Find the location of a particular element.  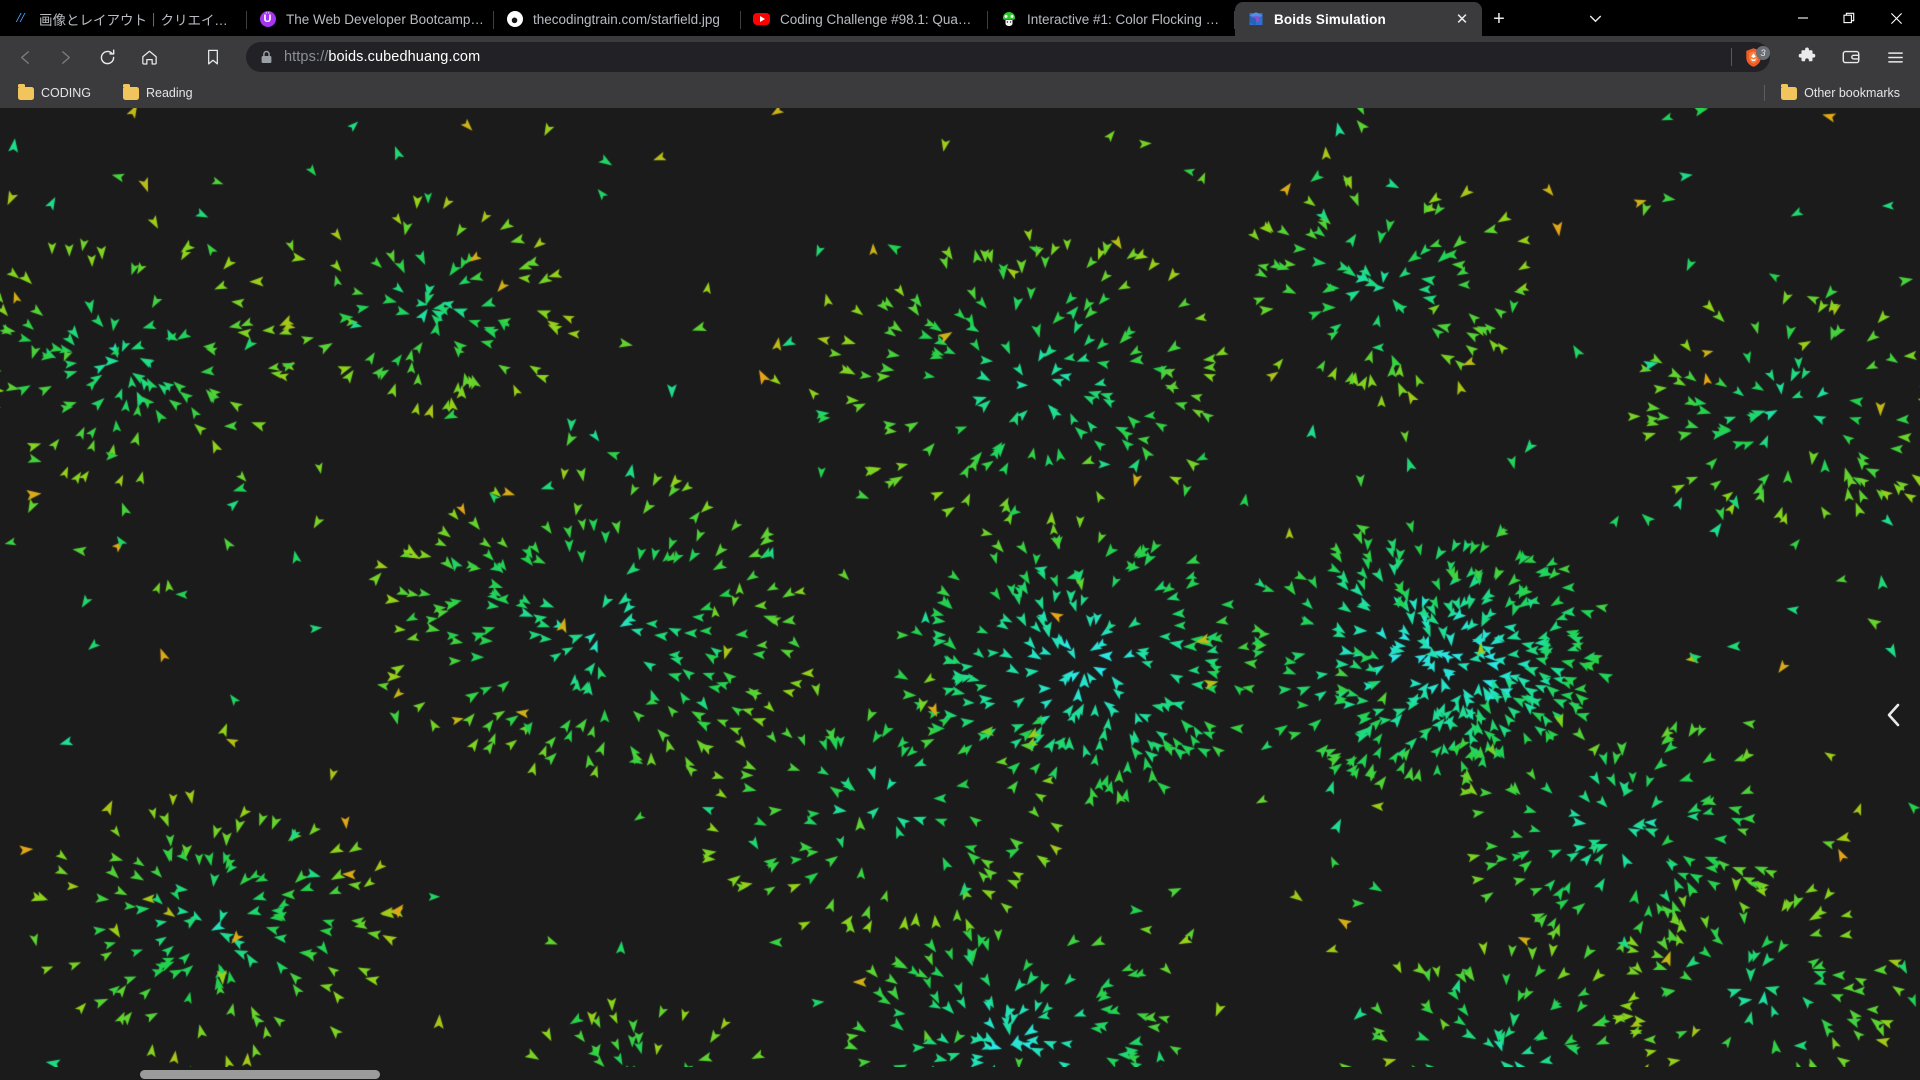

browser-tab-3: Coding Challenge #98.1: Quadtre ✕ is located at coordinates (864, 19).